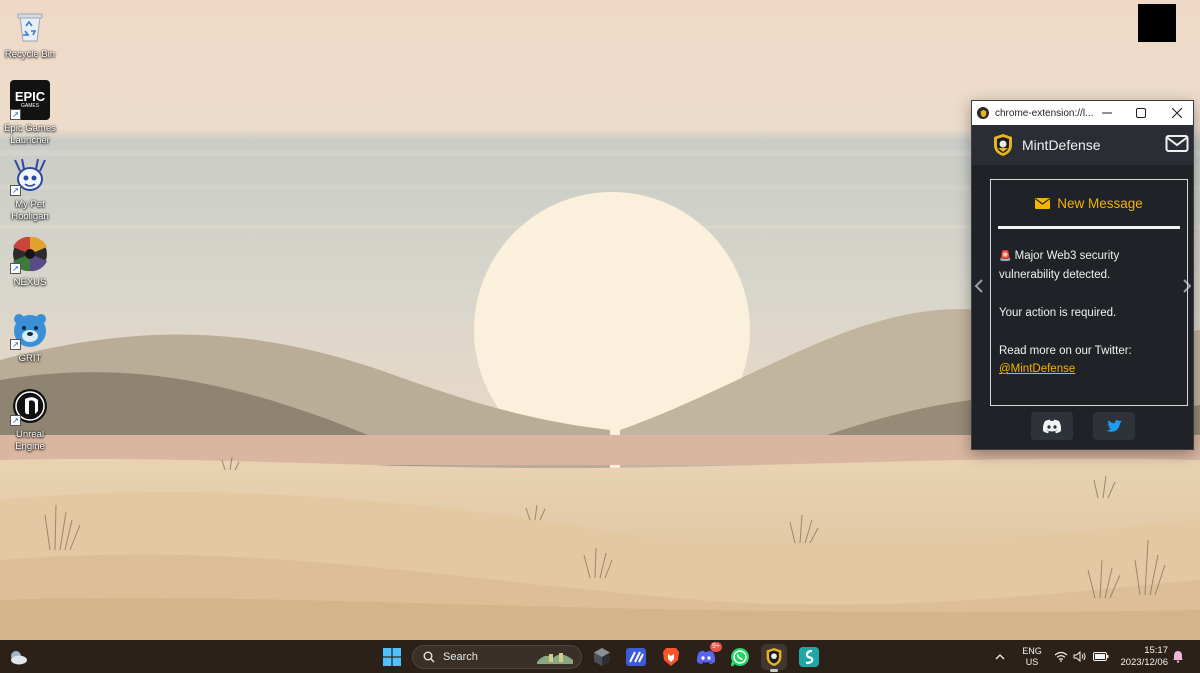  I want to click on desktop-icon-unreal-engine: ↗ Unreal Engine, so click(30, 419).